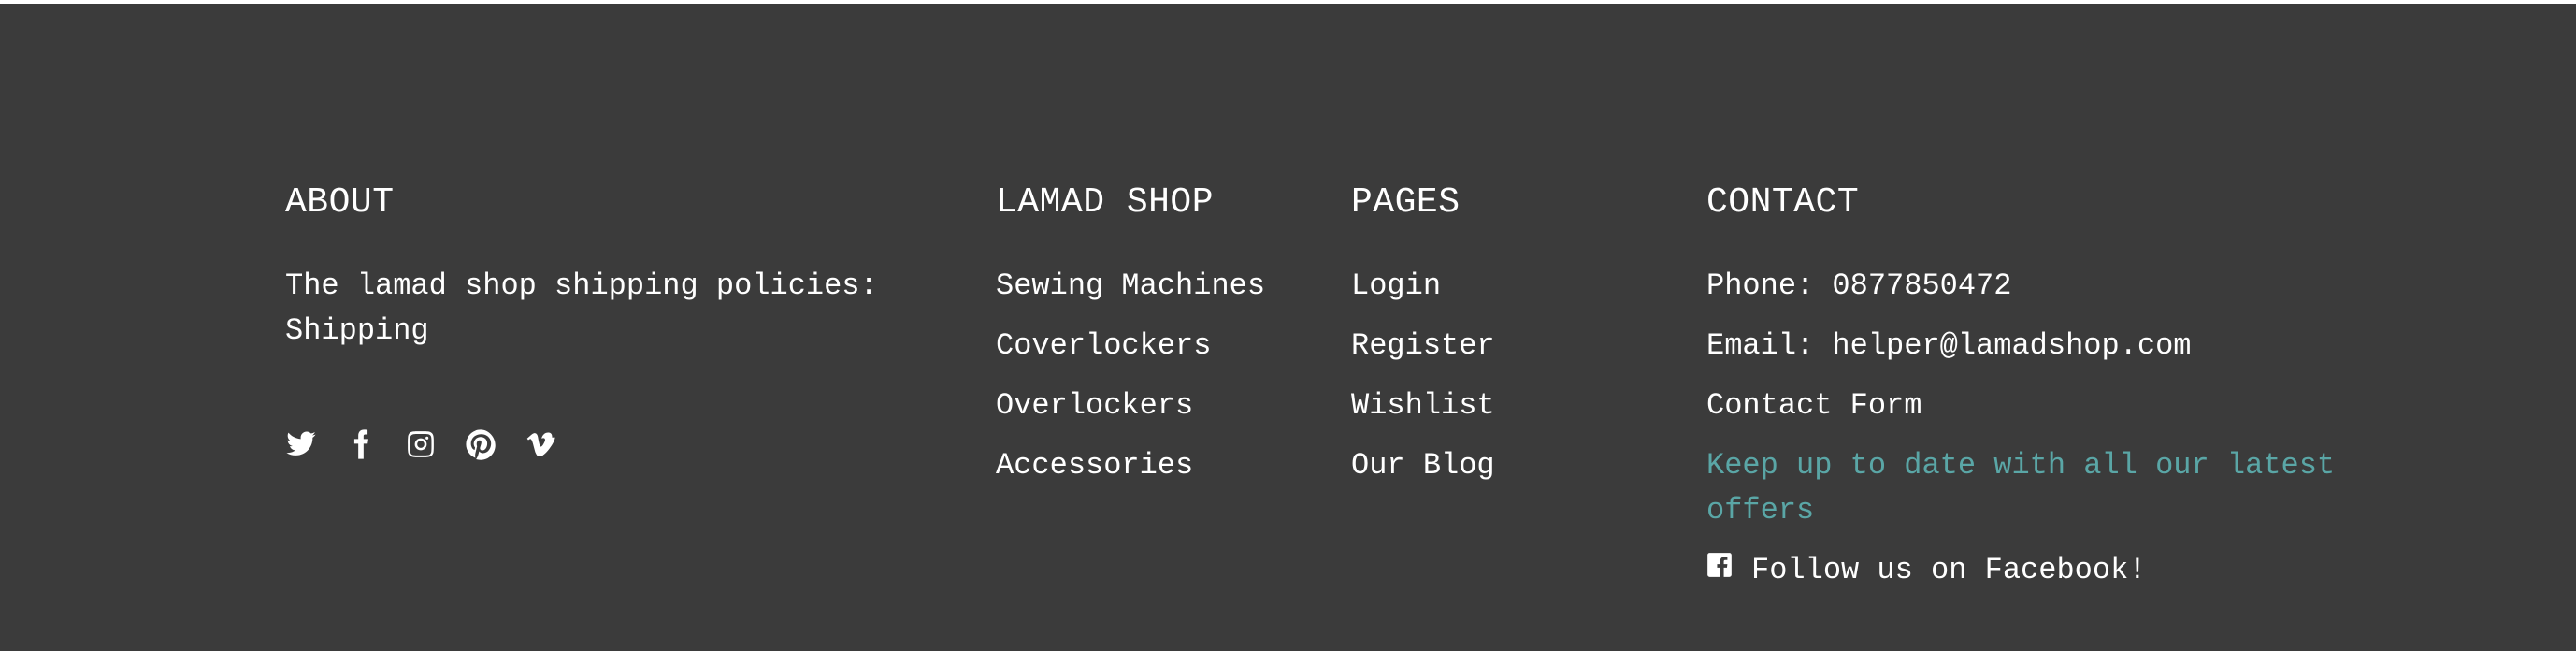 This screenshot has height=651, width=2576. What do you see at coordinates (361, 444) in the screenshot?
I see `facebook-icon` at bounding box center [361, 444].